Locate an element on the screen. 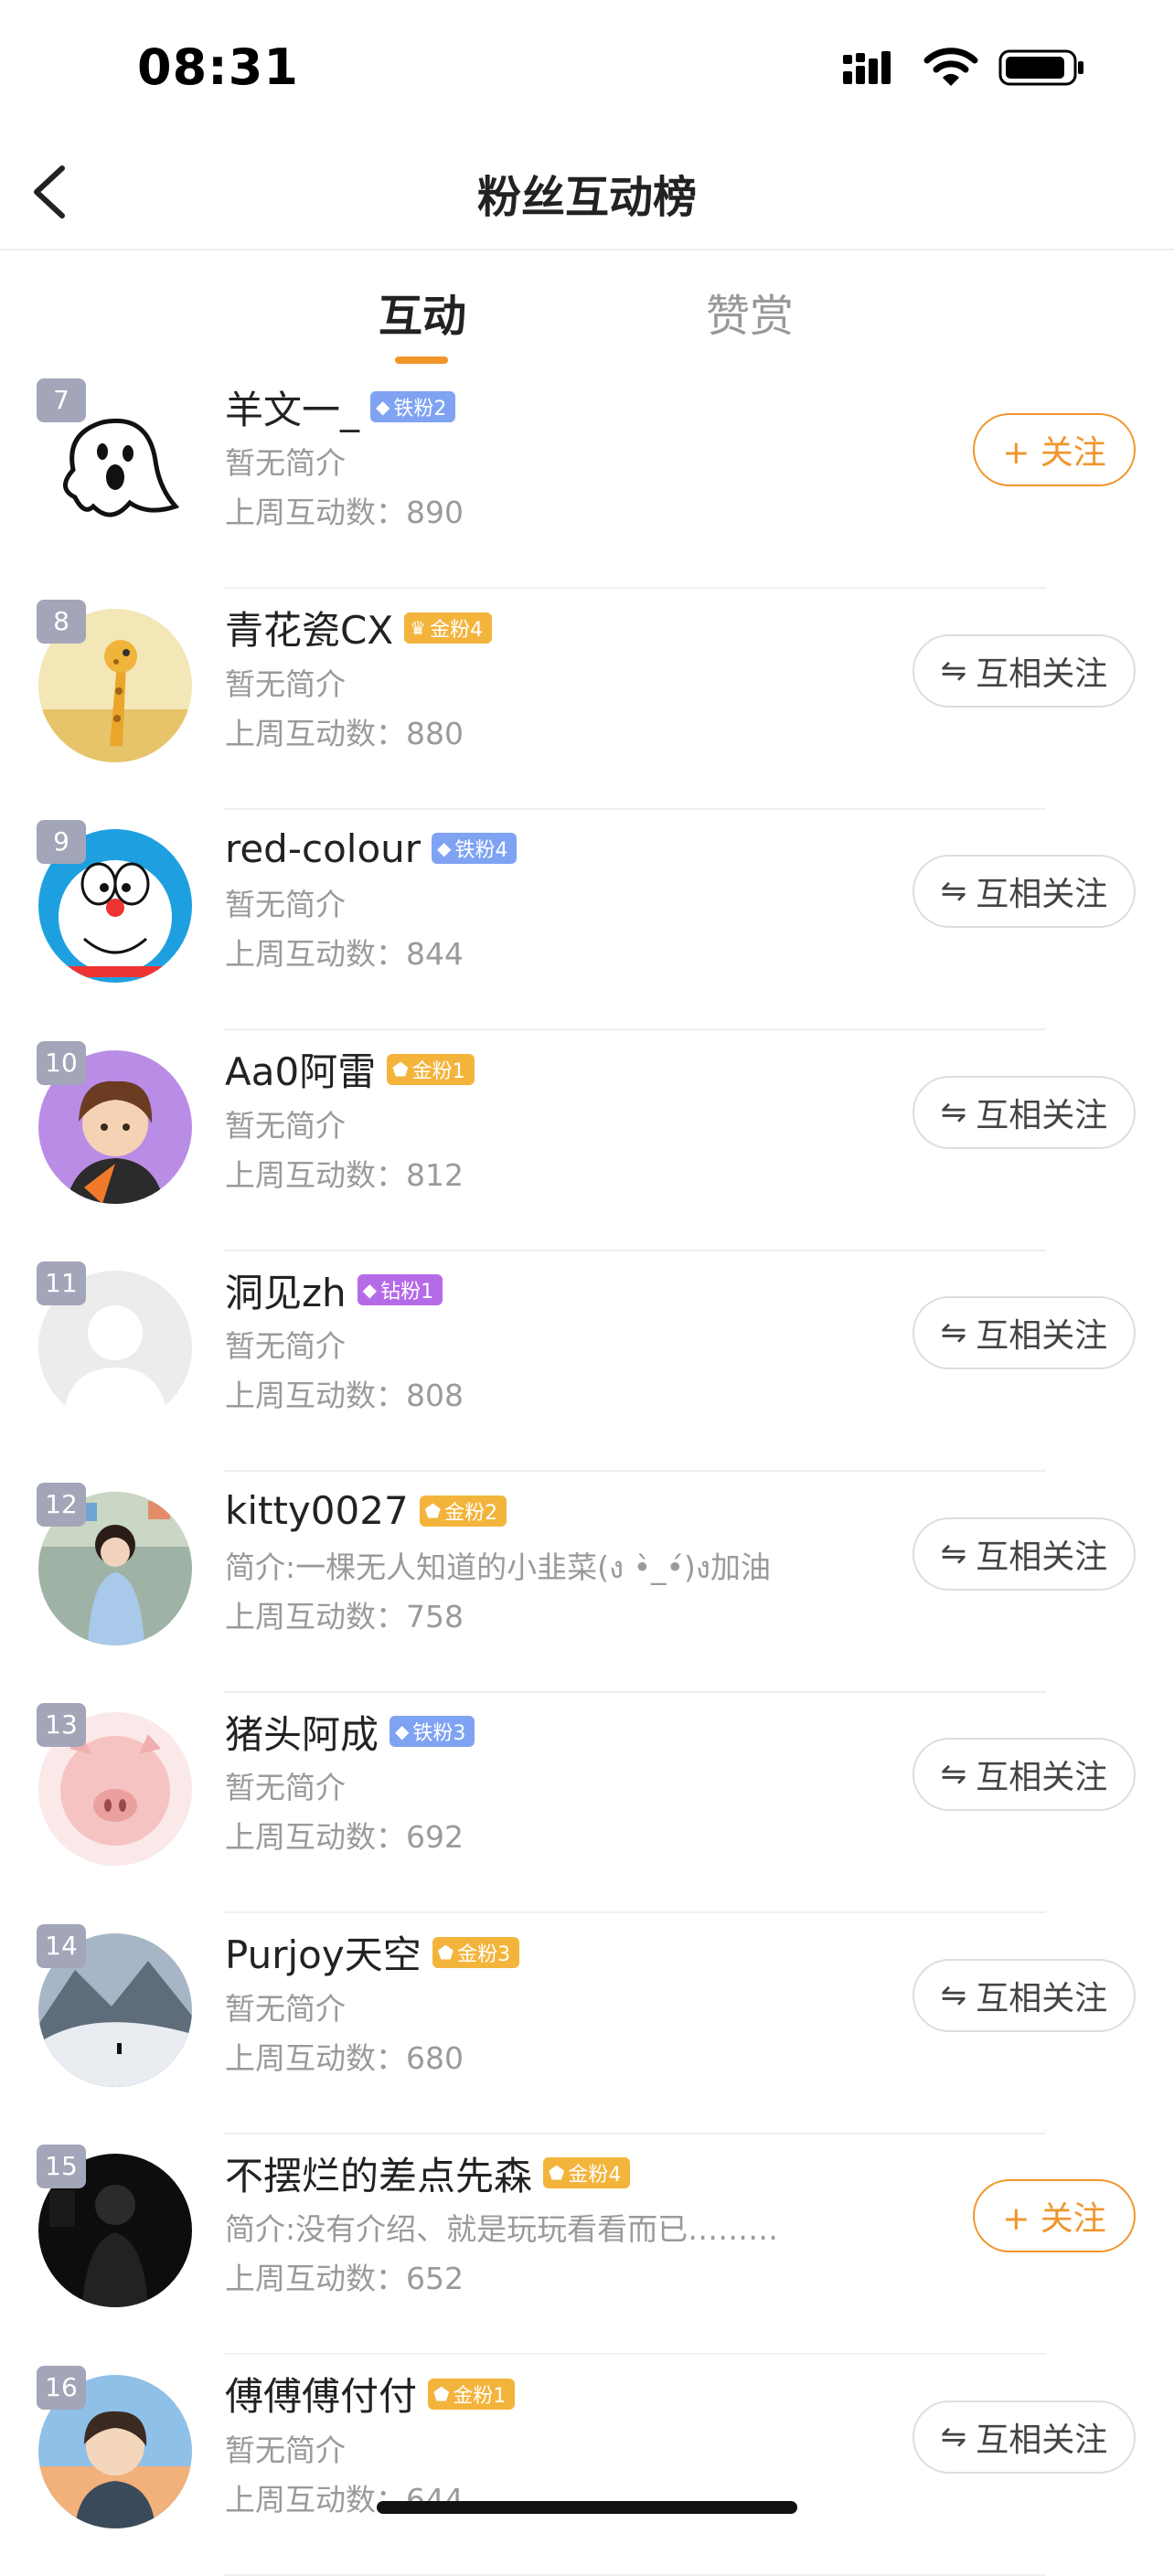 This screenshot has width=1174, height=2576. fan-bio: 简介:一棵无人知道的小韭菜(ง •̀_•́)ง加油 is located at coordinates (498, 1567).